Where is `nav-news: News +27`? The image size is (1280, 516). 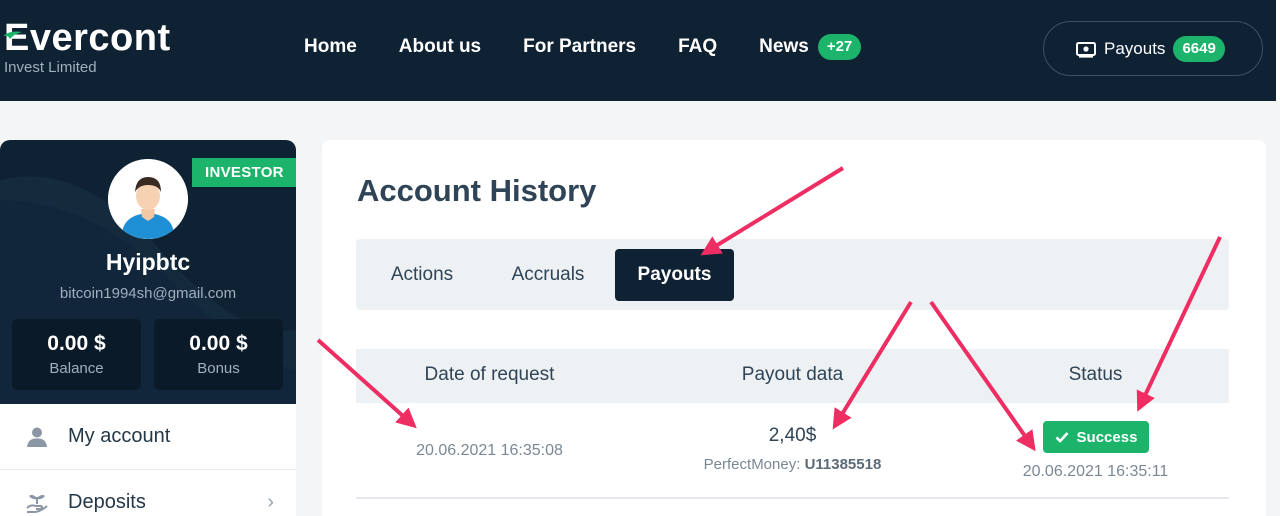 nav-news: News +27 is located at coordinates (810, 47).